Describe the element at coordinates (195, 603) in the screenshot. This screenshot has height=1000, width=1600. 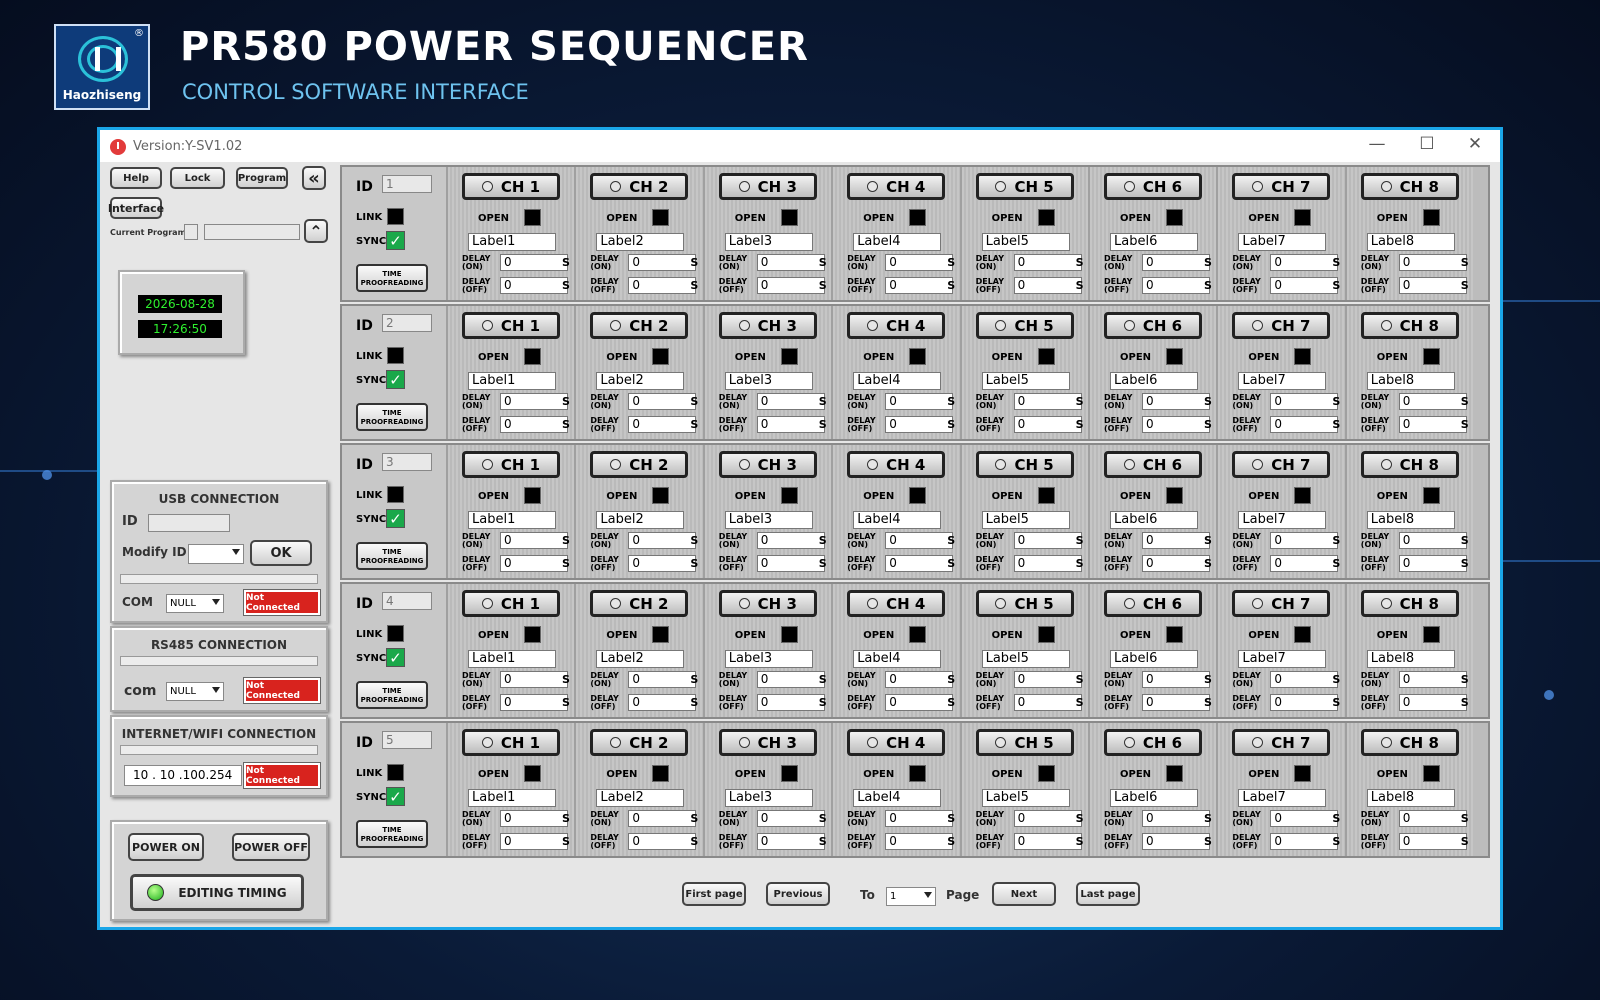
I see `usb-com-select: NULL` at that location.